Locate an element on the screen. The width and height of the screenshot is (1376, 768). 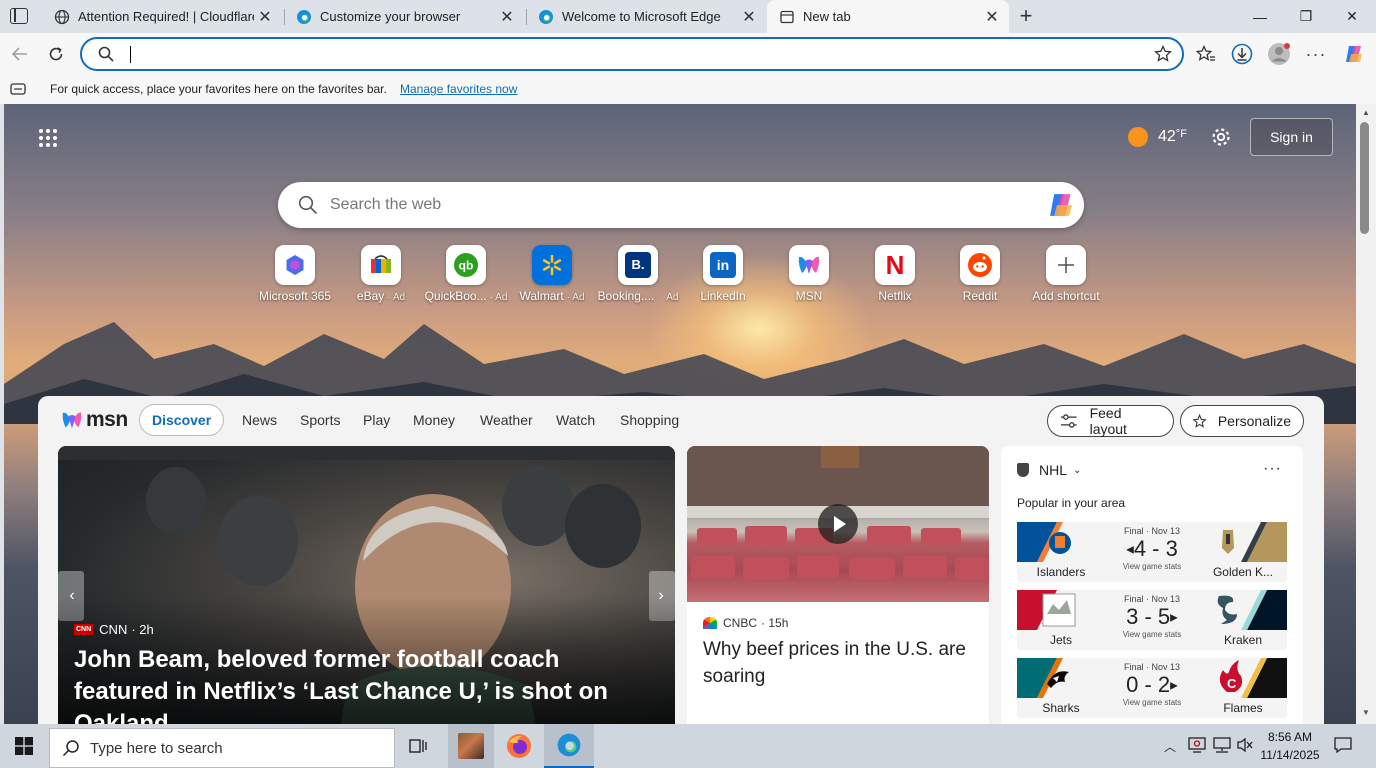
tab-new-tab: New tab ✕ is located at coordinates (888, 16).